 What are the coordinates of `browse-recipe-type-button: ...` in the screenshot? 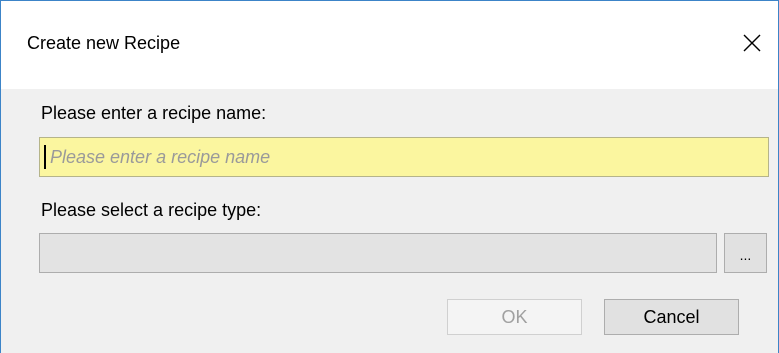 It's located at (745, 253).